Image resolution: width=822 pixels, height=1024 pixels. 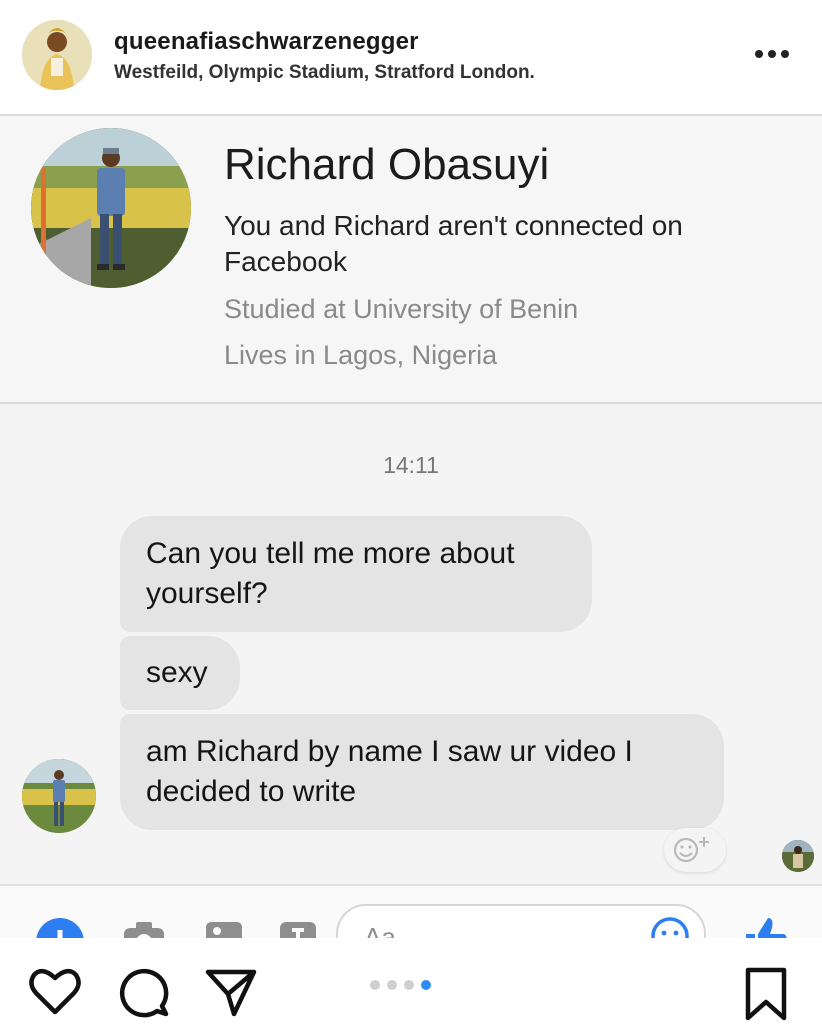 What do you see at coordinates (426, 985) in the screenshot?
I see `carousel-dot-active` at bounding box center [426, 985].